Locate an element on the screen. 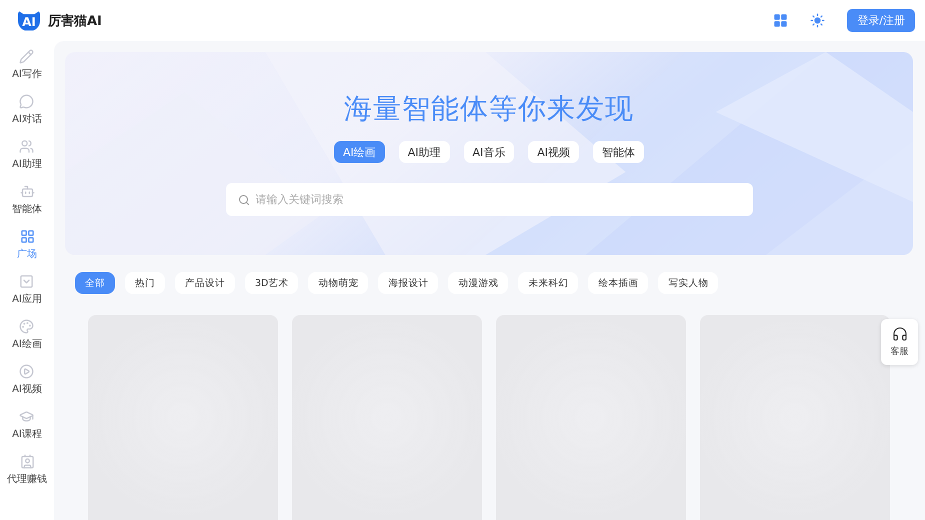 The width and height of the screenshot is (925, 520). logo-icon: AI is located at coordinates (29, 20).